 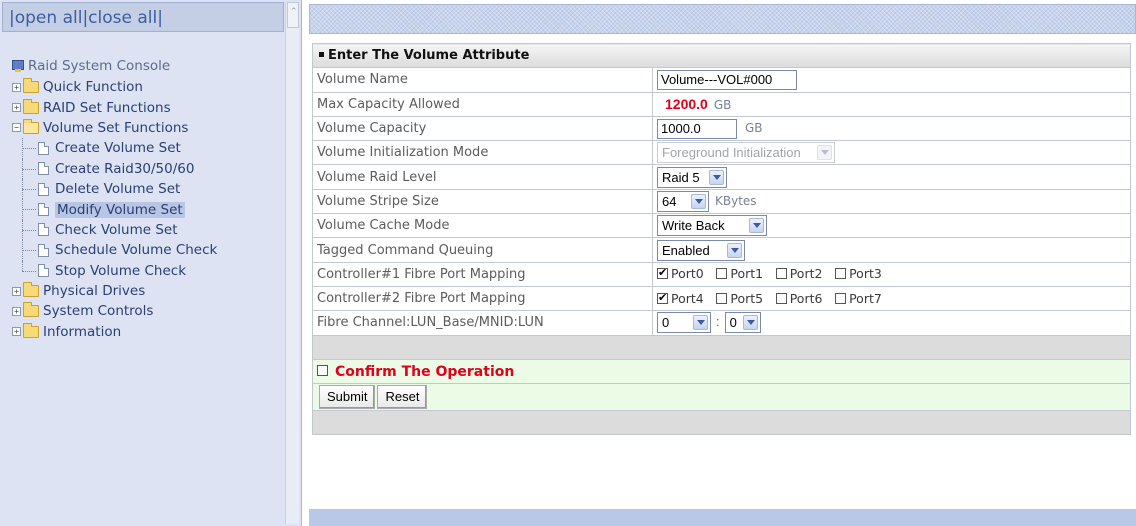 I want to click on reset-button: Reset, so click(x=402, y=397).